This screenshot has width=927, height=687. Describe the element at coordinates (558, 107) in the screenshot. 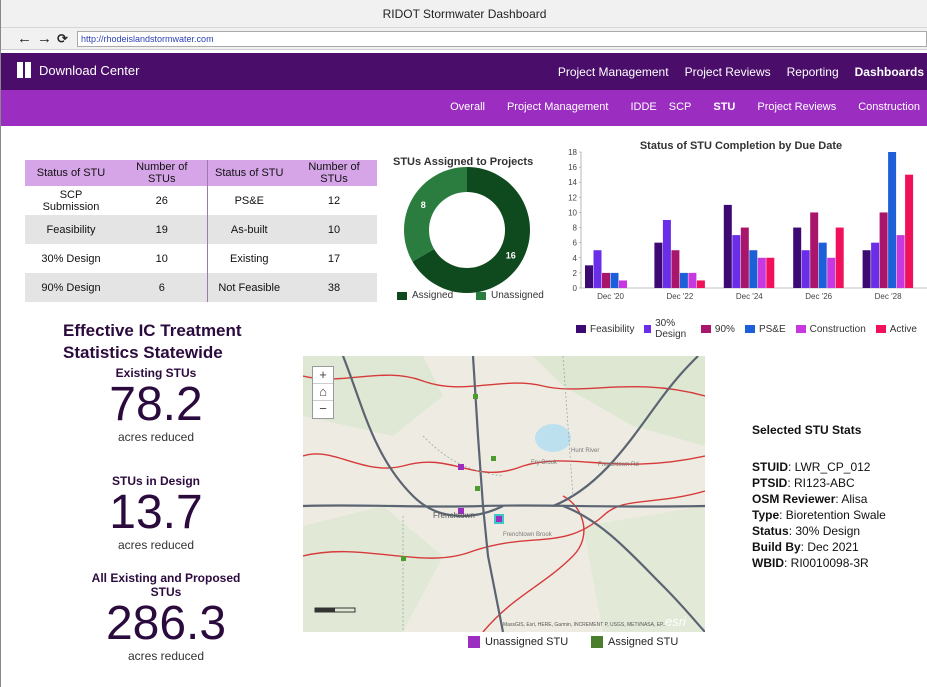

I see `tab-project-management: Project Management` at that location.